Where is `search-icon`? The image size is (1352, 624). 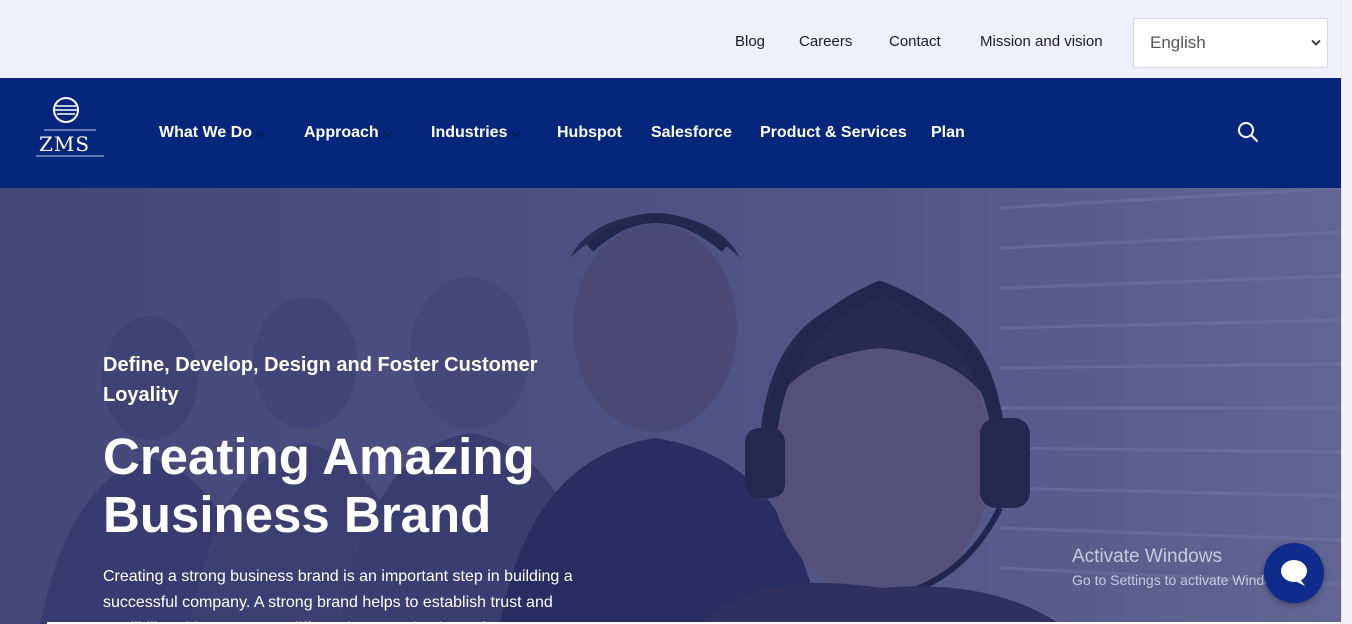
search-icon is located at coordinates (1248, 132).